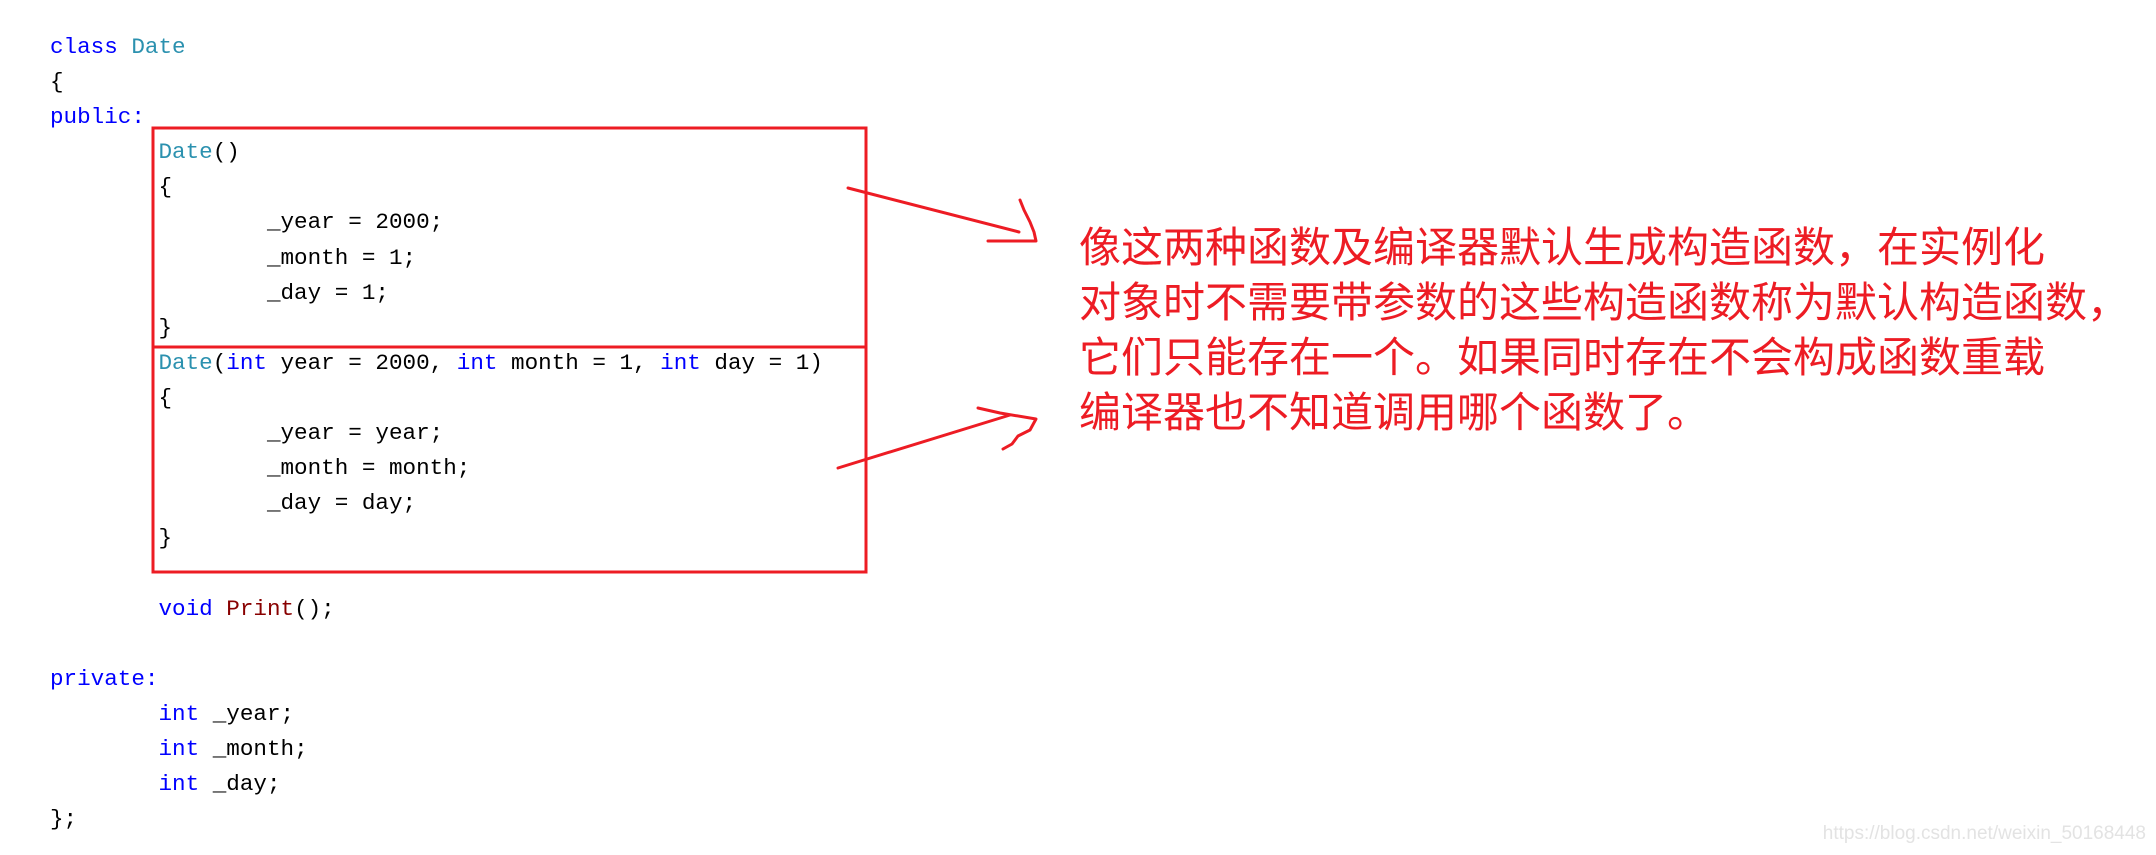 The image size is (2156, 855). I want to click on code-line: private:, so click(436, 679).